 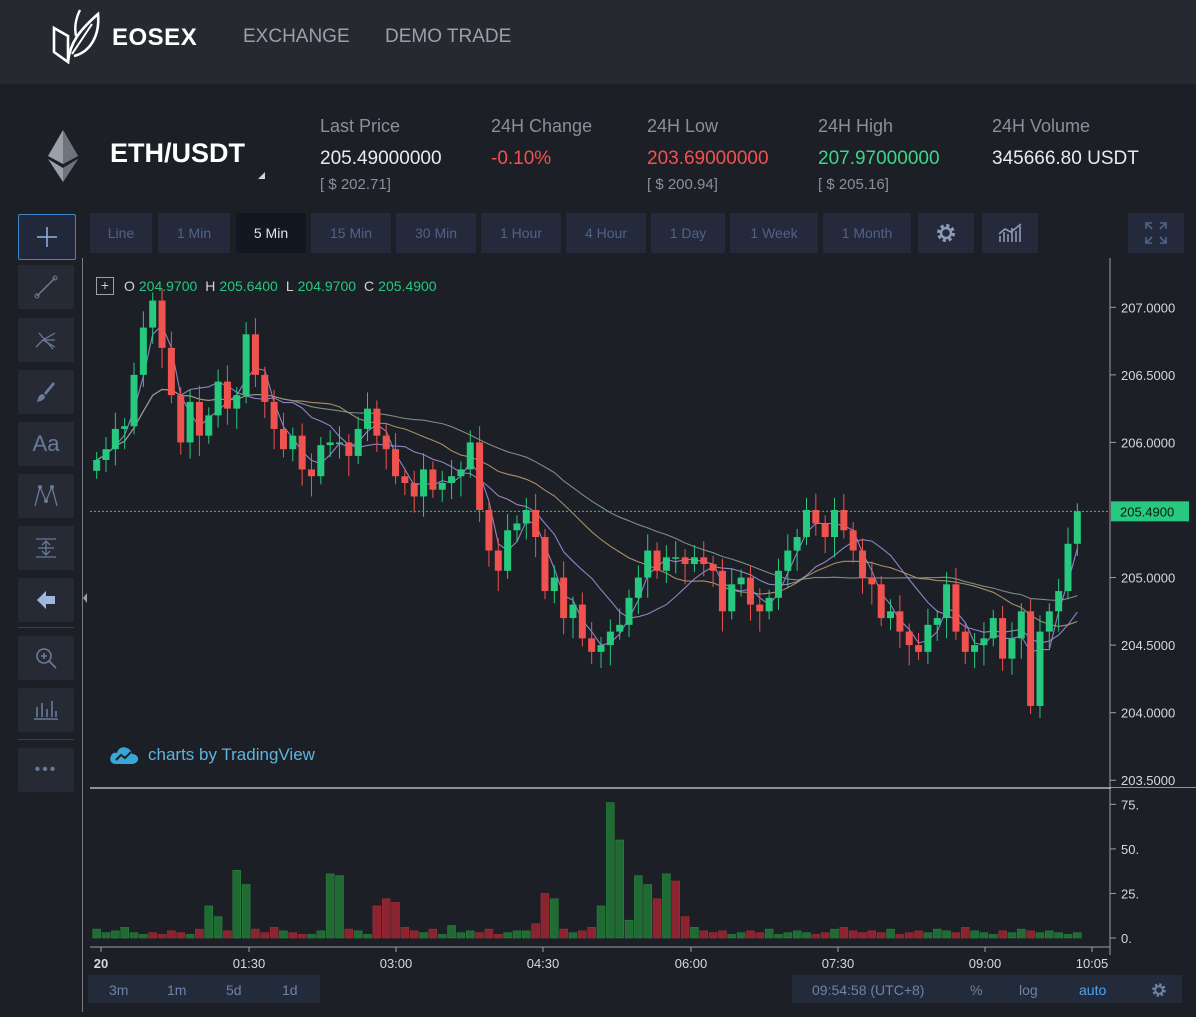 I want to click on tf-line: Line, so click(x=121, y=233).